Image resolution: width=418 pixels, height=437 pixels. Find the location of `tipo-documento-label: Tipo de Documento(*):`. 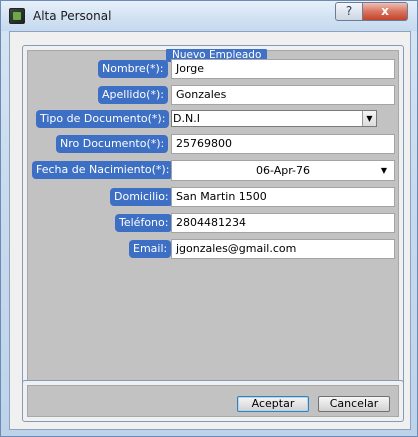

tipo-documento-label: Tipo de Documento(*): is located at coordinates (103, 119).